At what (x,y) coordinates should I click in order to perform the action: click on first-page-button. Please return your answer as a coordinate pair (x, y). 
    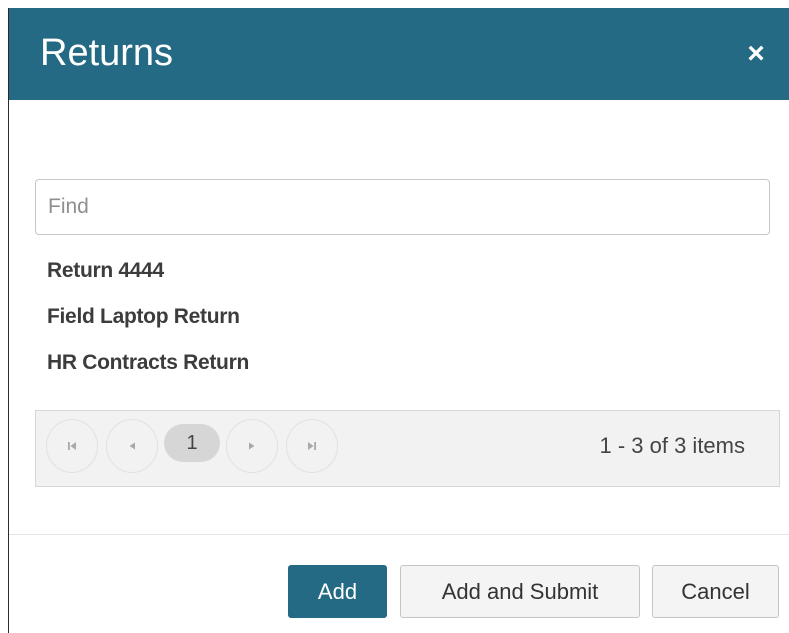
    Looking at the image, I should click on (72, 446).